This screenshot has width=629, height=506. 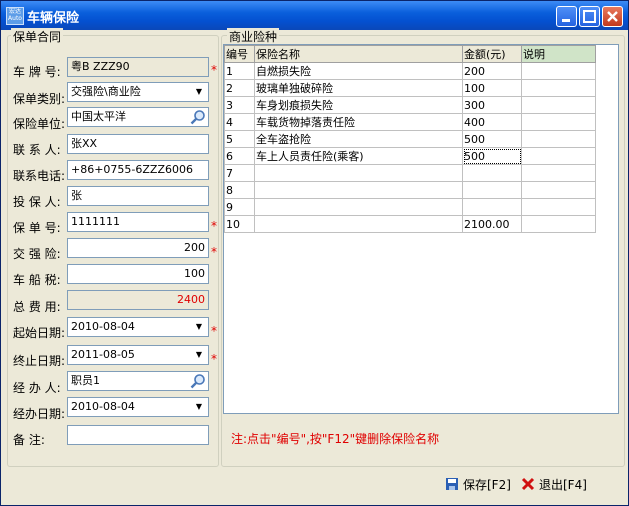 What do you see at coordinates (29, 440) in the screenshot?
I see `remark-label: 备 注:` at bounding box center [29, 440].